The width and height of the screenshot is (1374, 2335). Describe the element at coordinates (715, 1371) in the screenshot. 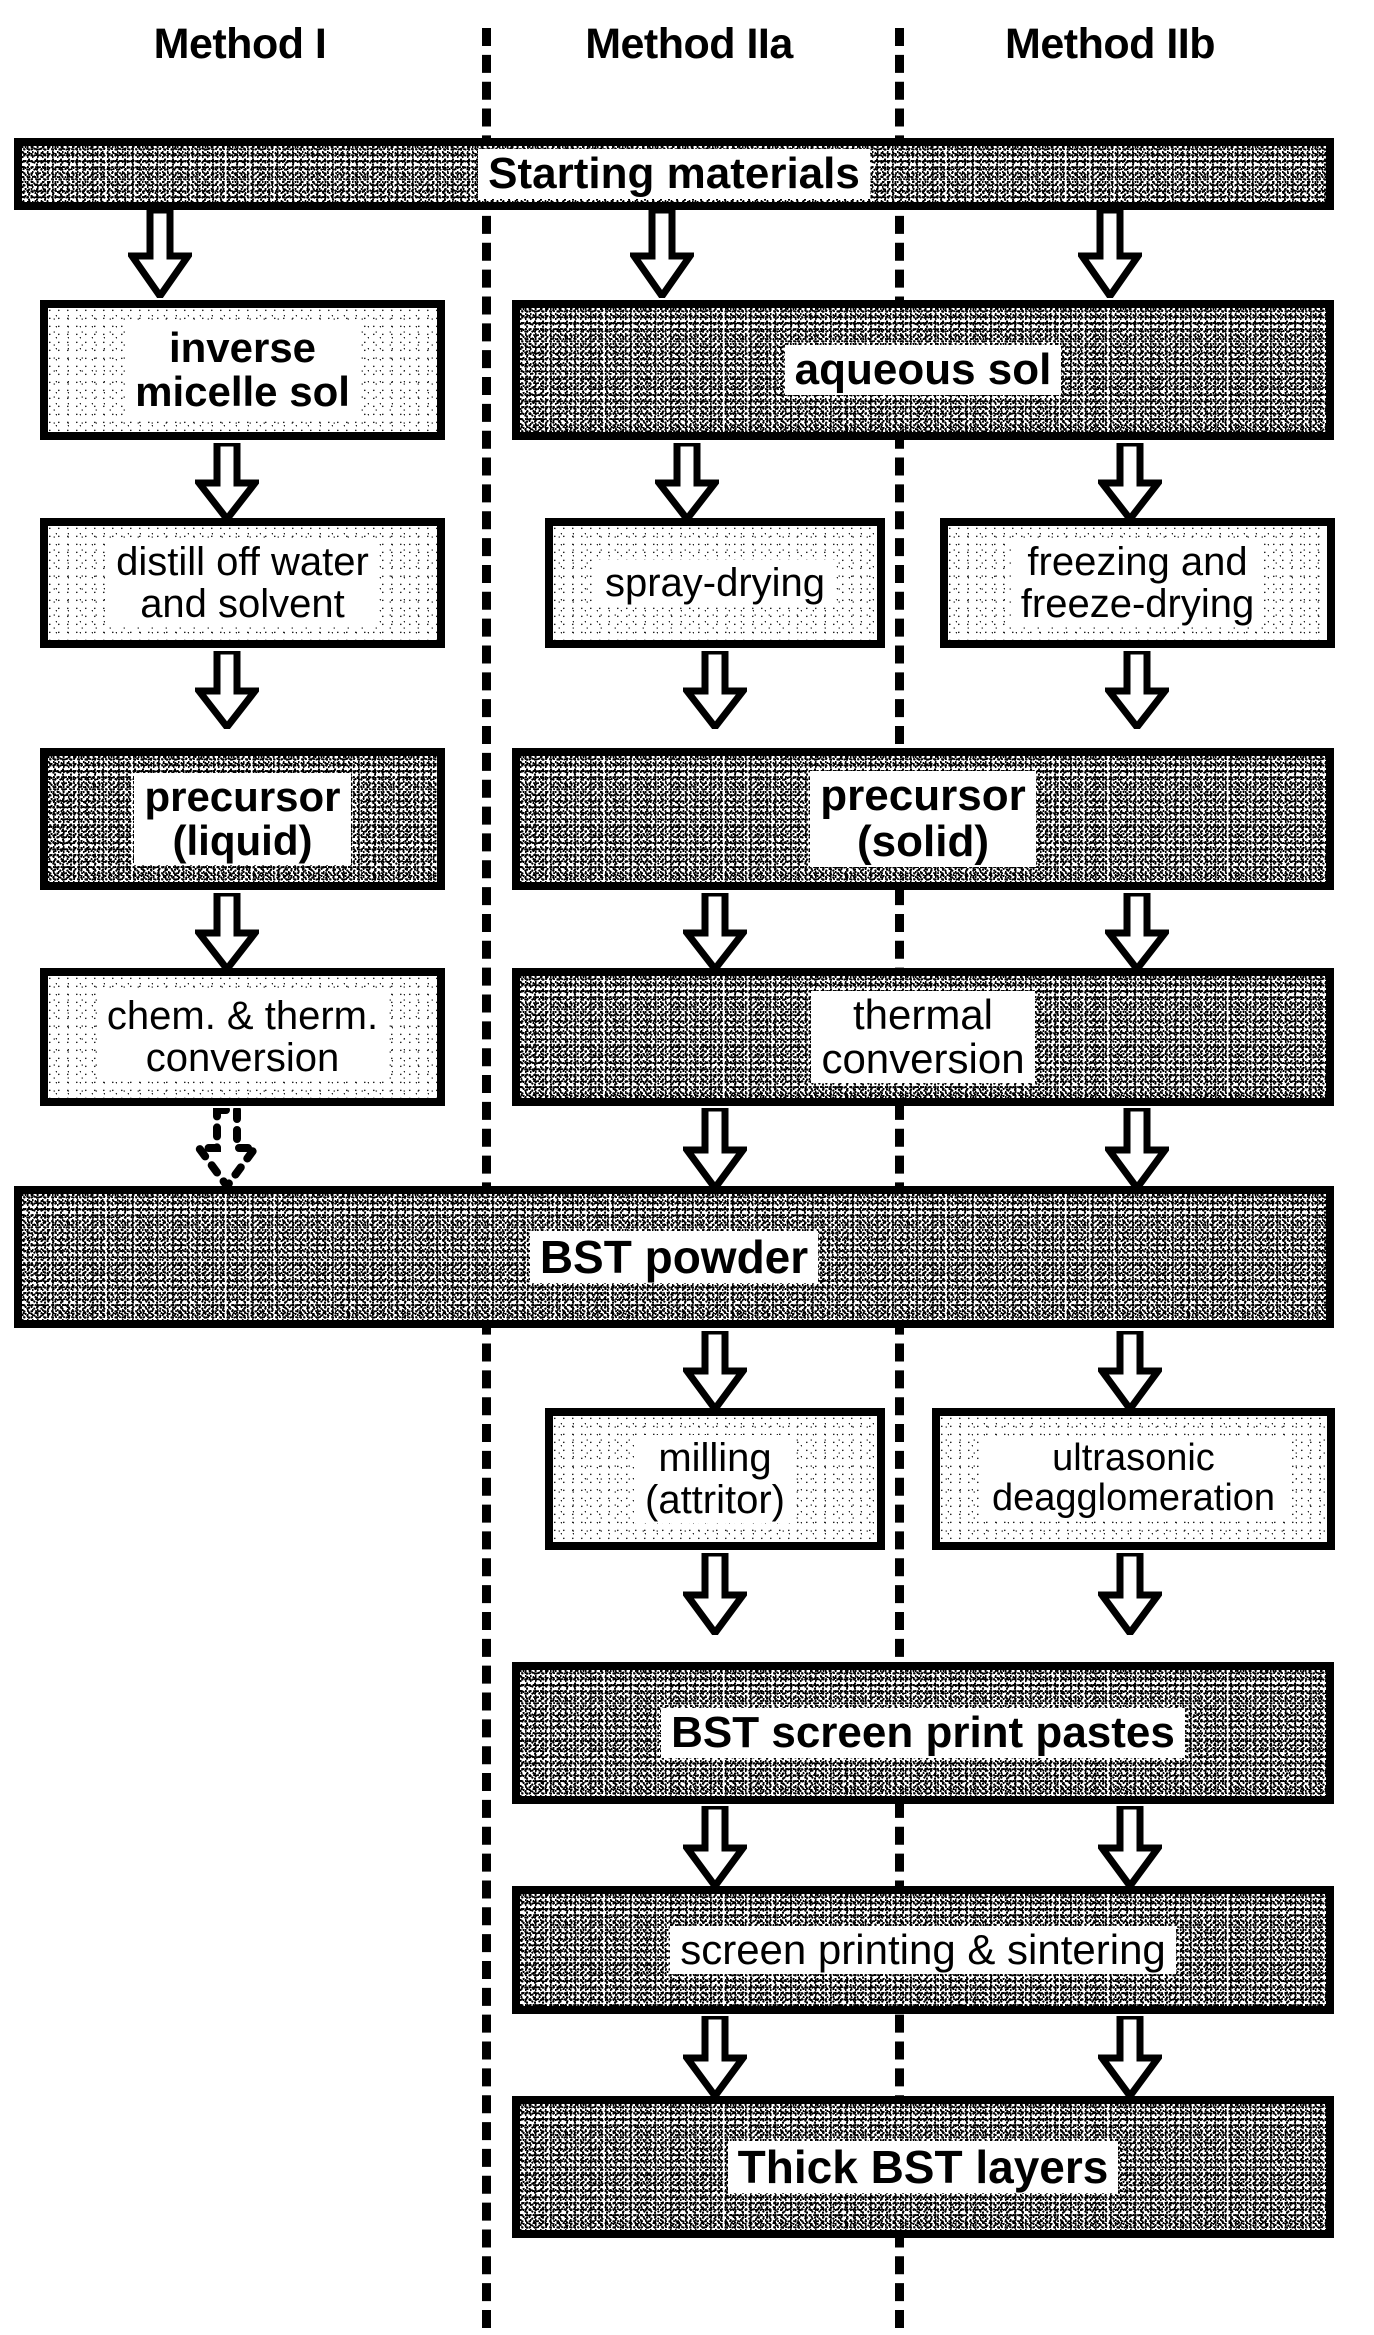

I see `arrow-powder-to-milling` at that location.